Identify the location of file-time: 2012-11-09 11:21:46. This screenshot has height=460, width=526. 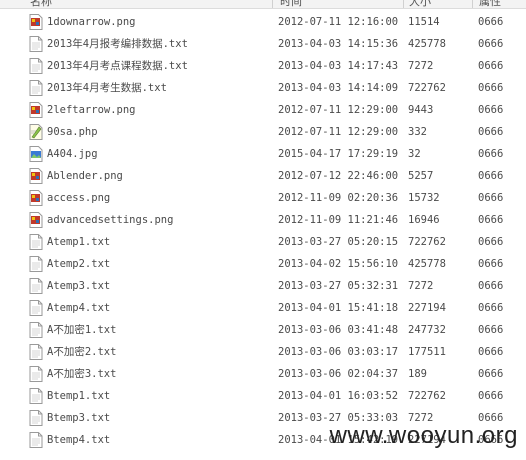
(338, 220).